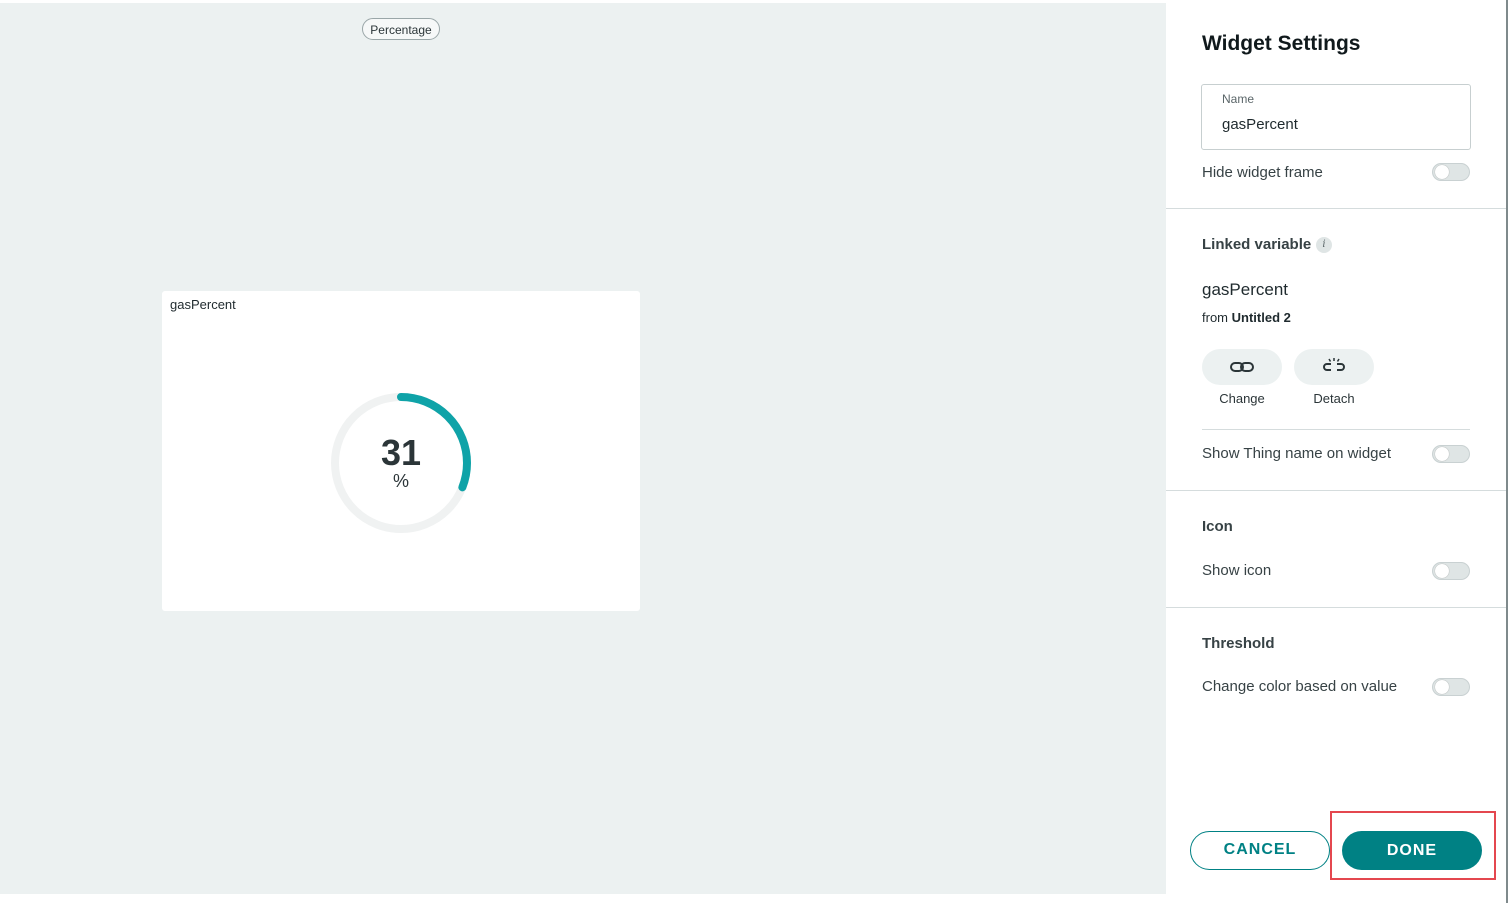  I want to click on change-variable-button, so click(1242, 367).